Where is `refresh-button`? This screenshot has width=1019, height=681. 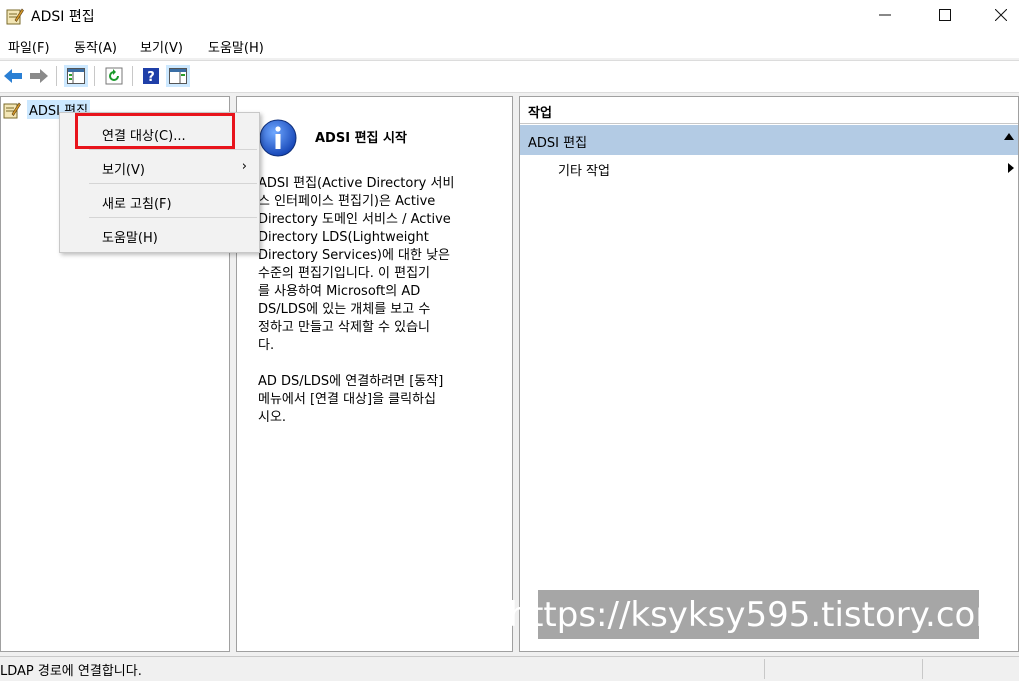
refresh-button is located at coordinates (114, 76).